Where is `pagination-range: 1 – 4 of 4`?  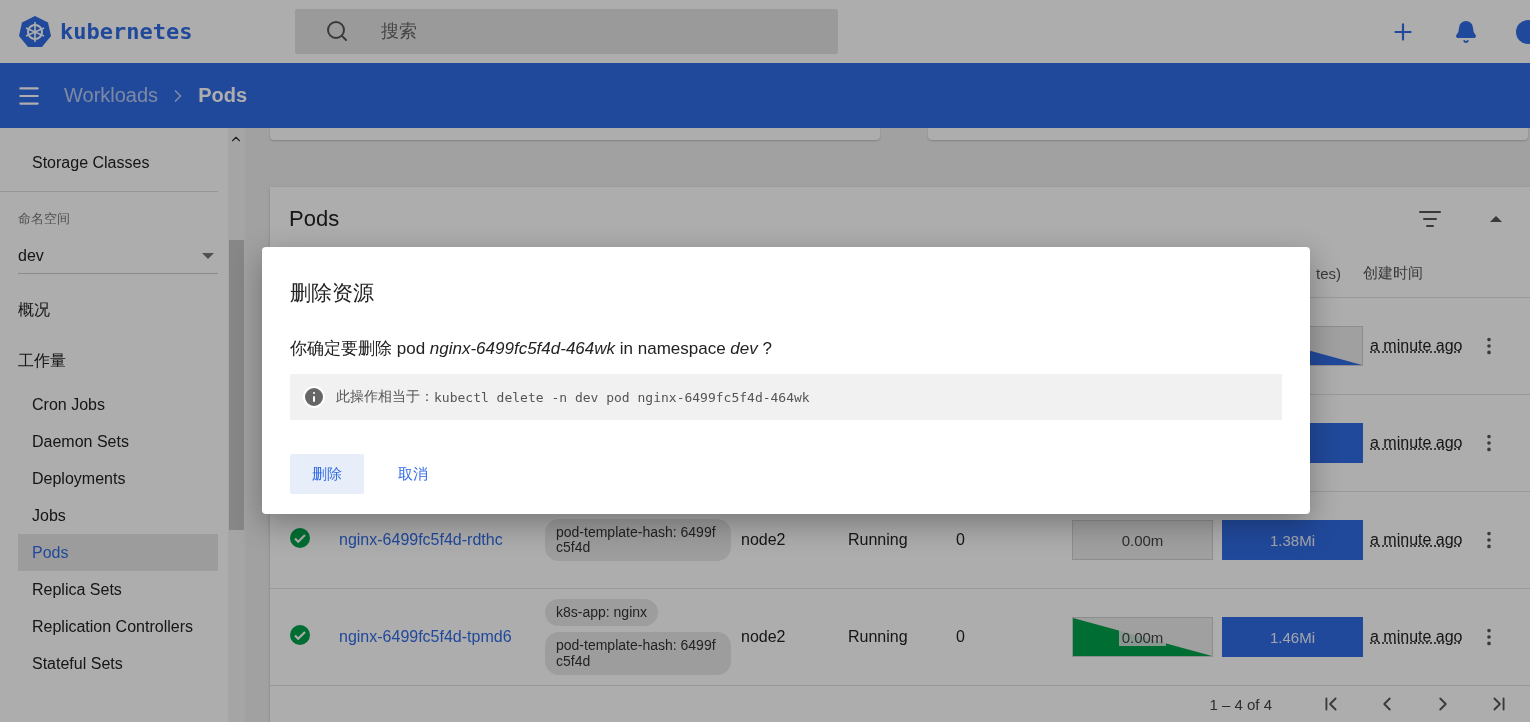 pagination-range: 1 – 4 of 4 is located at coordinates (1240, 704).